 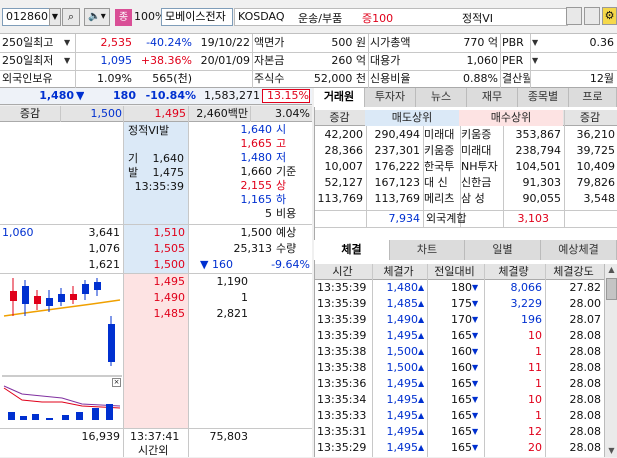 What do you see at coordinates (397, 182) in the screenshot?
I see `broker-cell: 167,123` at bounding box center [397, 182].